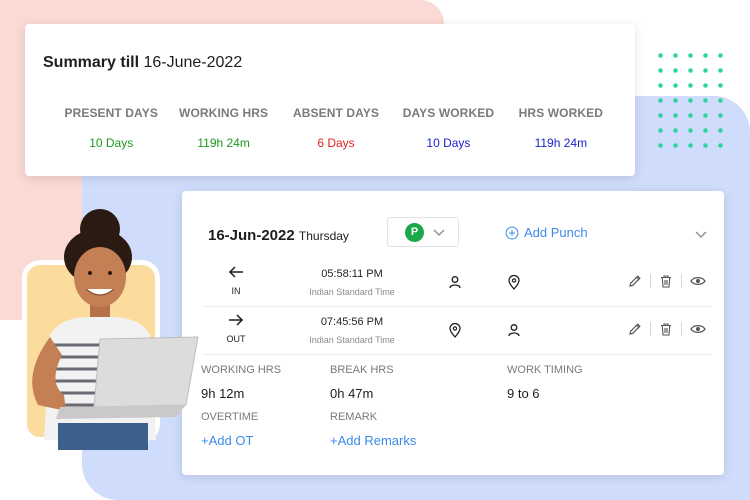 This screenshot has height=500, width=750. I want to click on punch-in-time: 05:58:11 PM Indian Standard Time, so click(352, 282).